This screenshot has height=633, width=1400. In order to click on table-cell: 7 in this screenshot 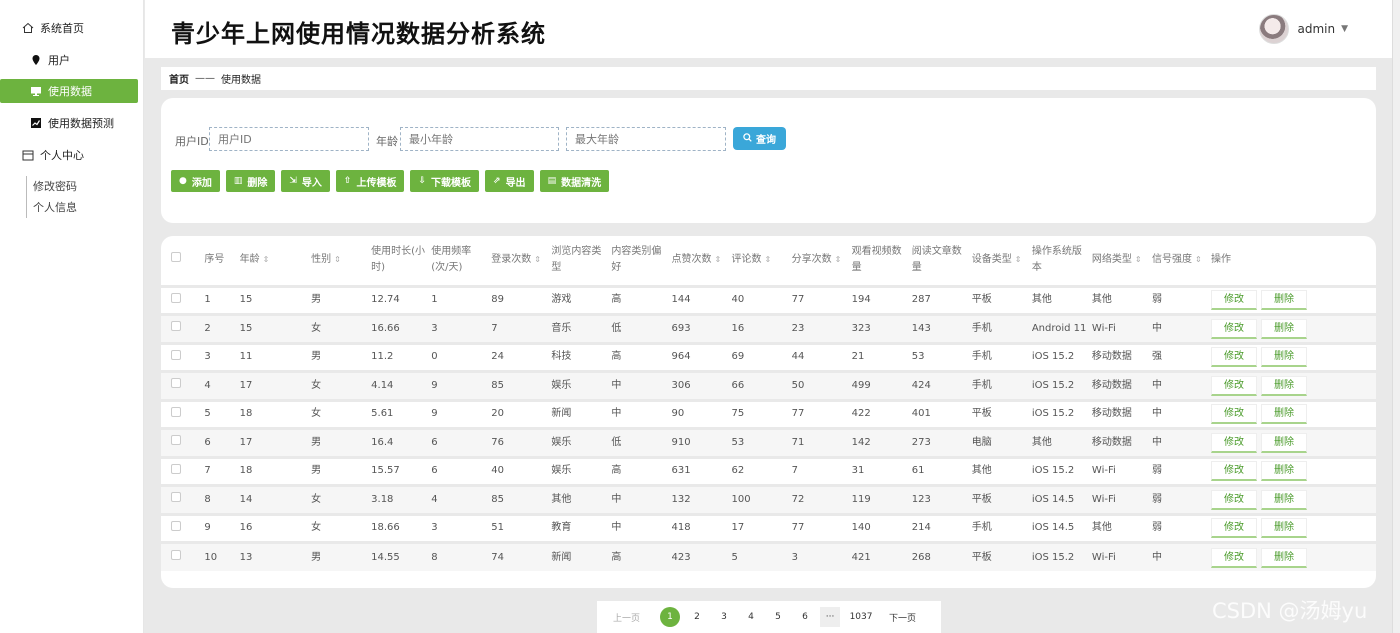, I will do `click(819, 470)`.